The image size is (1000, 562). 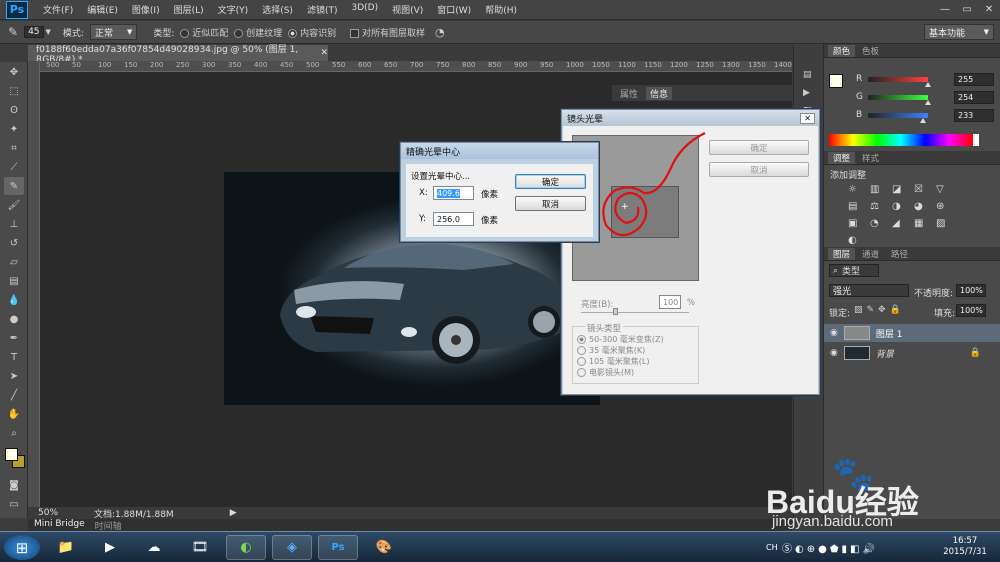 I want to click on channel-value: 233, so click(x=974, y=115).